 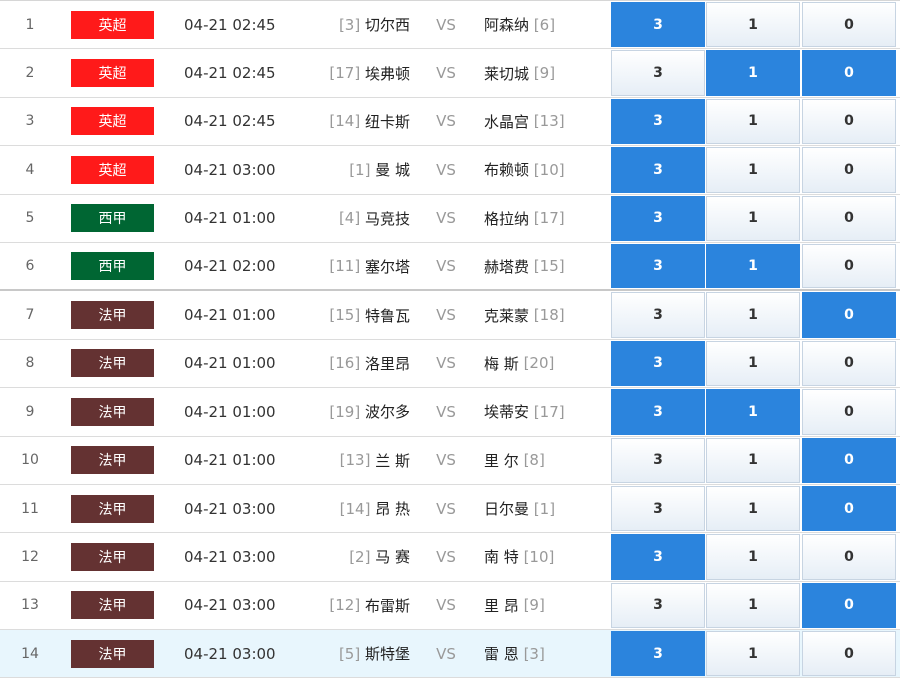 I want to click on away-team-name: 格拉纳, so click(x=506, y=218).